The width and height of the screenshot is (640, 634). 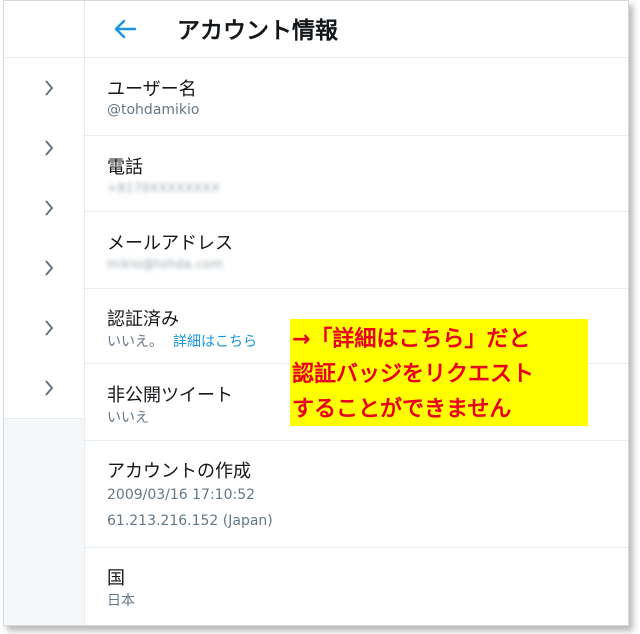 What do you see at coordinates (402, 409) in the screenshot?
I see `annotation-line-3: することができません` at bounding box center [402, 409].